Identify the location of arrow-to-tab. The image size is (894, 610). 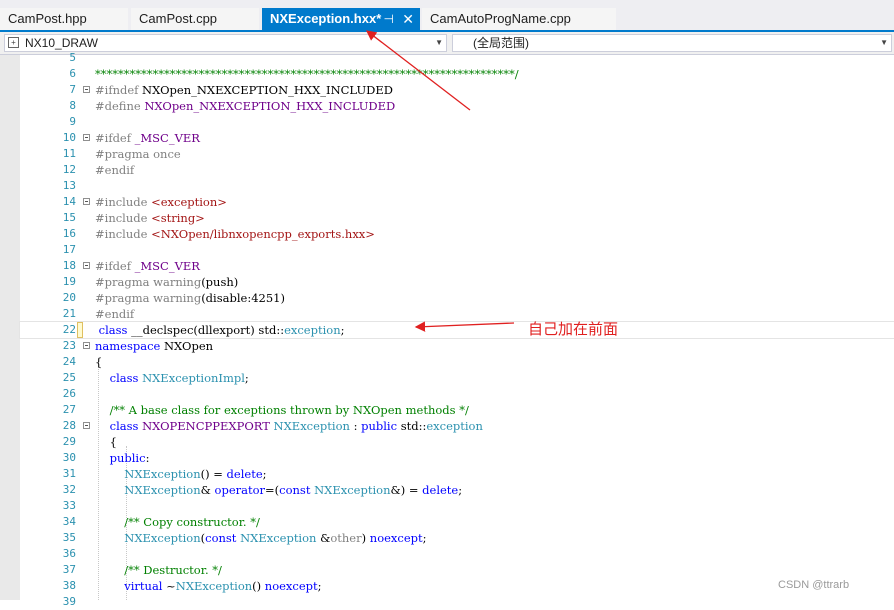
(418, 70).